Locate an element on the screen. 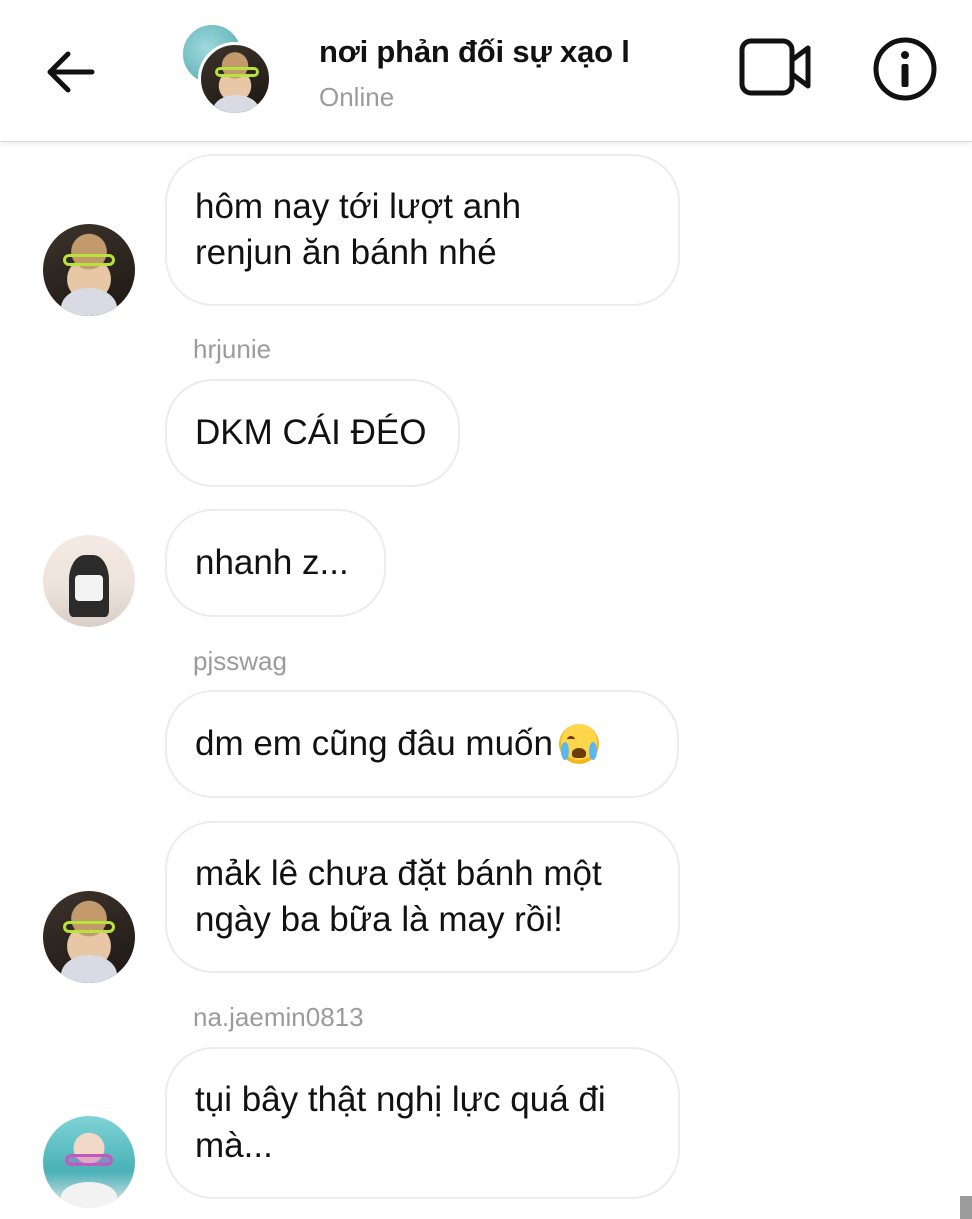 The width and height of the screenshot is (972, 1219). info-button is located at coordinates (905, 69).